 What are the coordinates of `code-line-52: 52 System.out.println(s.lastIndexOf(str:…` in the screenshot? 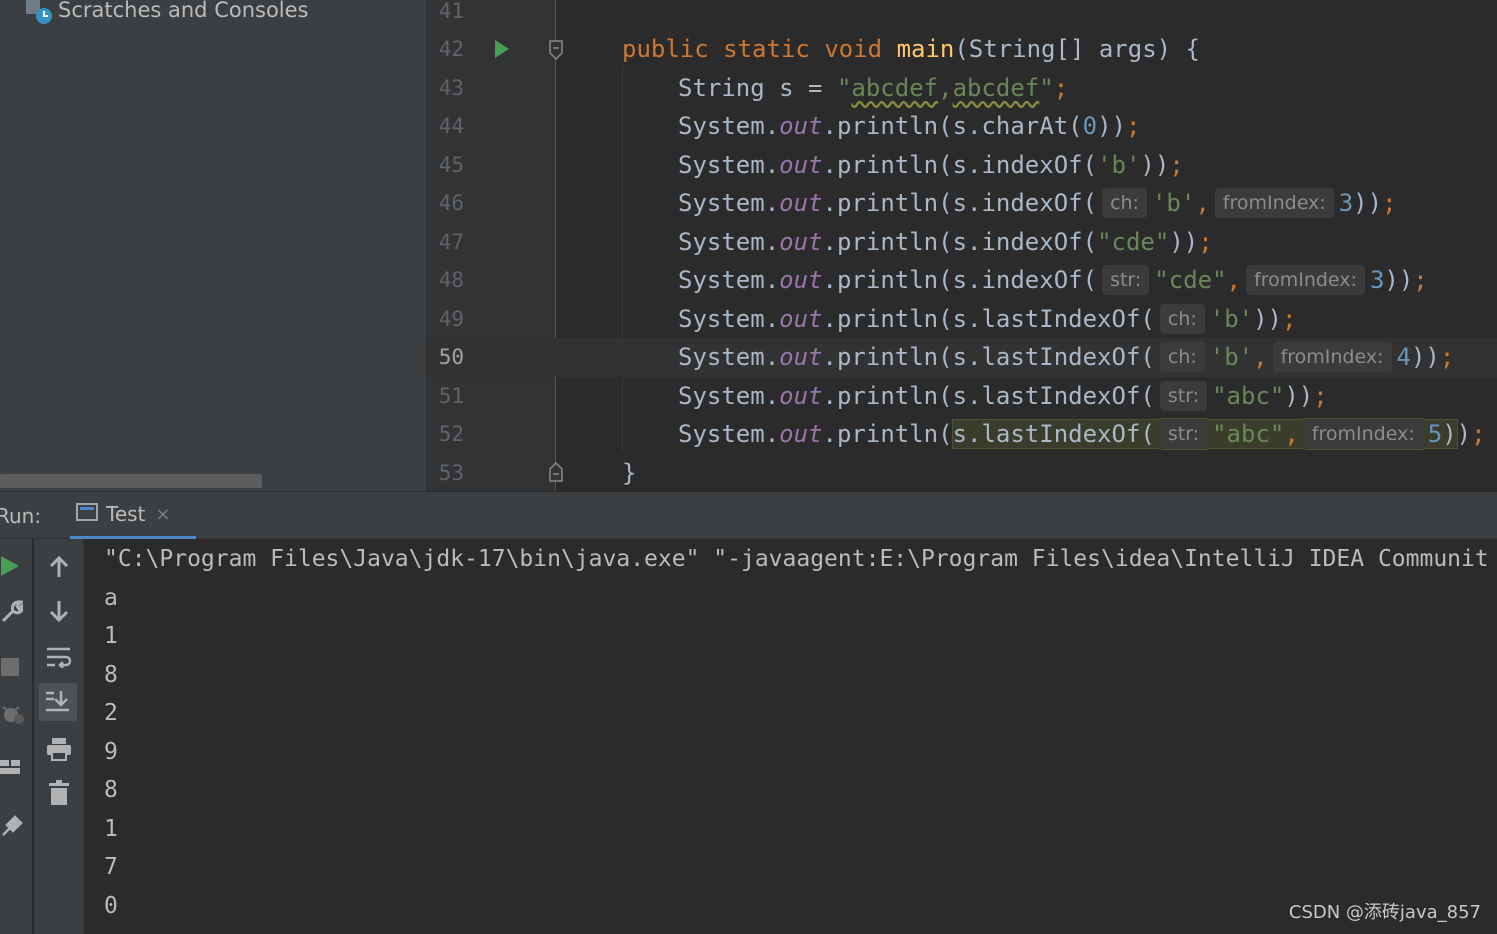 It's located at (961, 434).